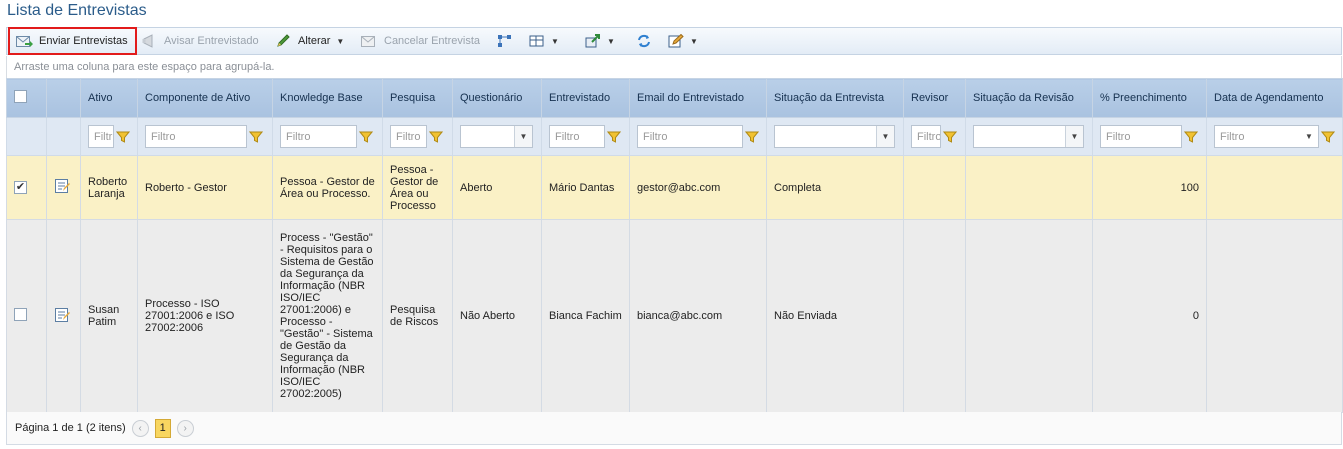 The width and height of the screenshot is (1343, 449). I want to click on cancel-mail-icon, so click(369, 41).